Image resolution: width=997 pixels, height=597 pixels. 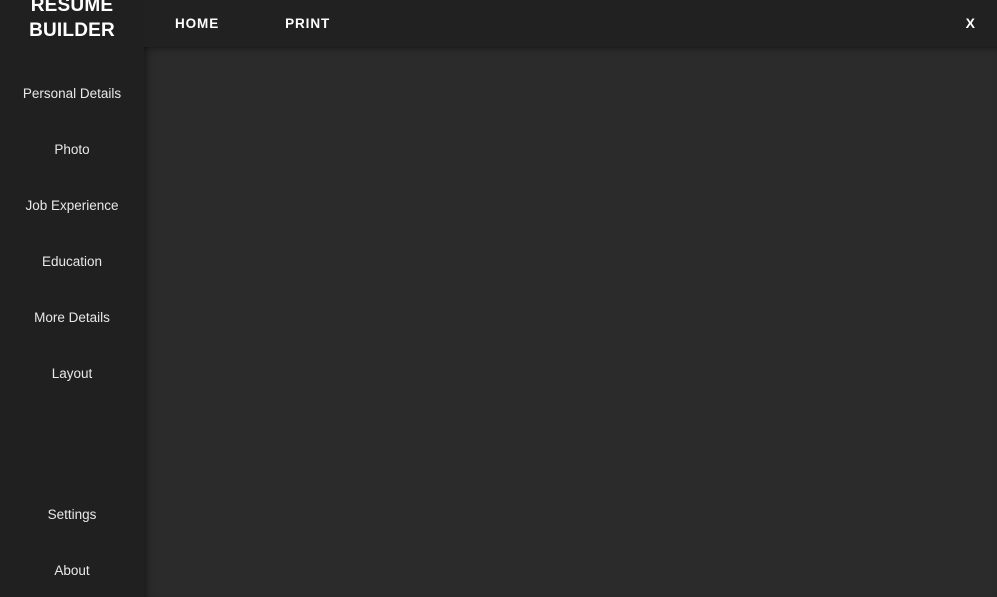 What do you see at coordinates (72, 570) in the screenshot?
I see `sidebar-item-about: About` at bounding box center [72, 570].